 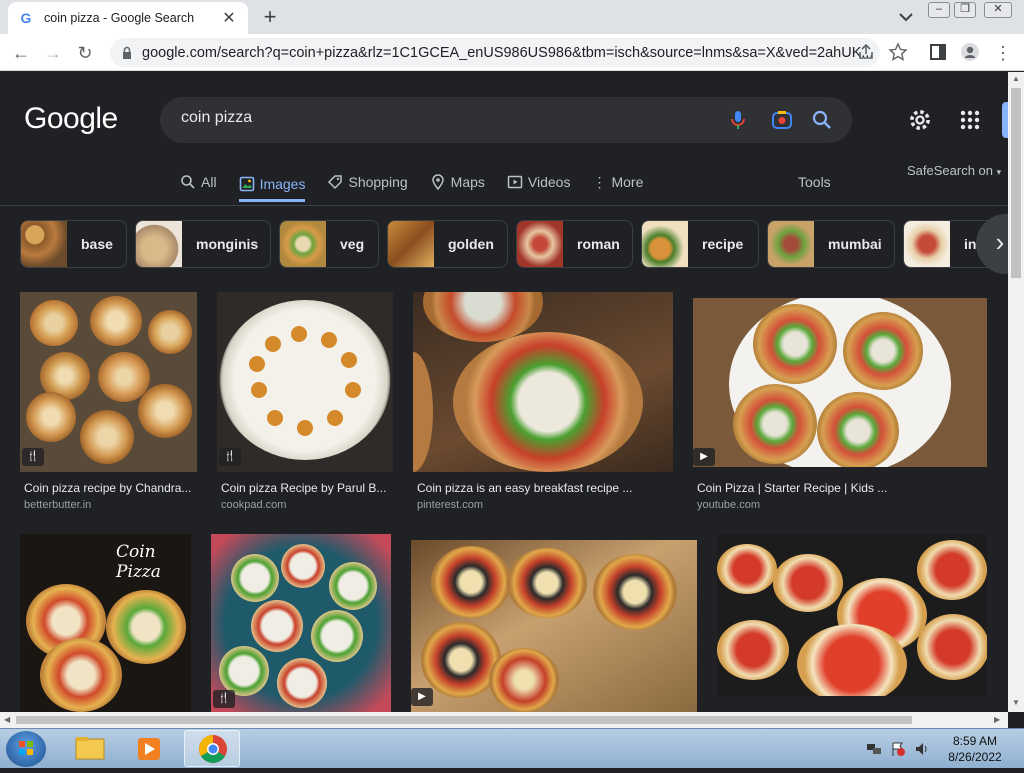 I want to click on google-favicon-icon: G, so click(x=26, y=18).